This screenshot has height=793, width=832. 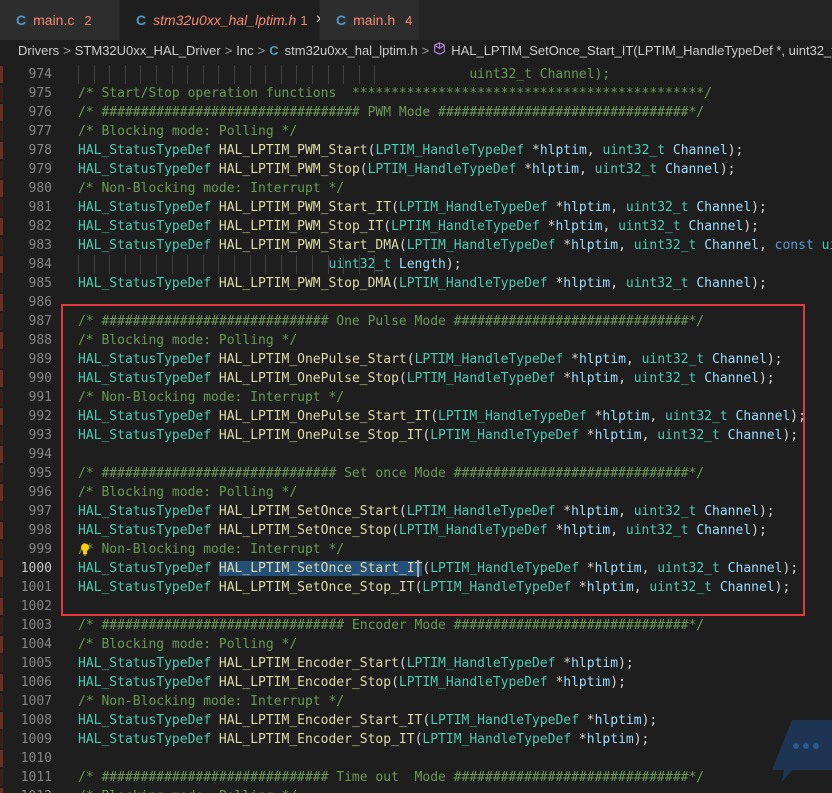 I want to click on code-token: HAL_LPTIM_SetOnce_Start, so click(x=308, y=511).